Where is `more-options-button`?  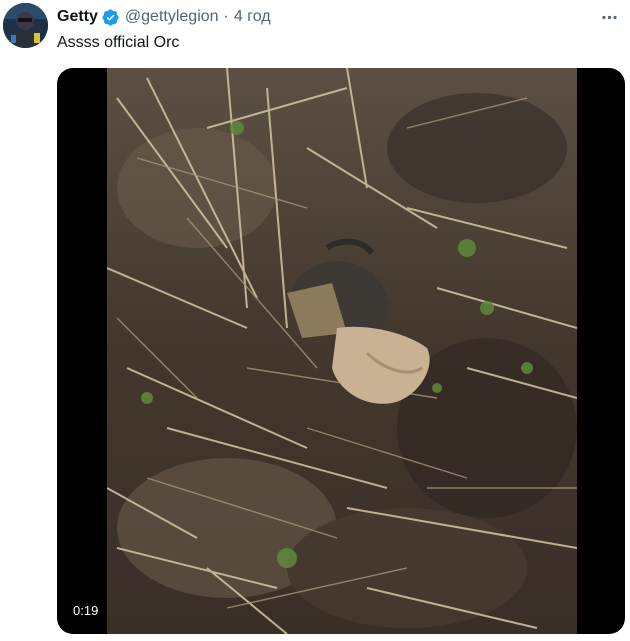
more-options-button is located at coordinates (609, 17).